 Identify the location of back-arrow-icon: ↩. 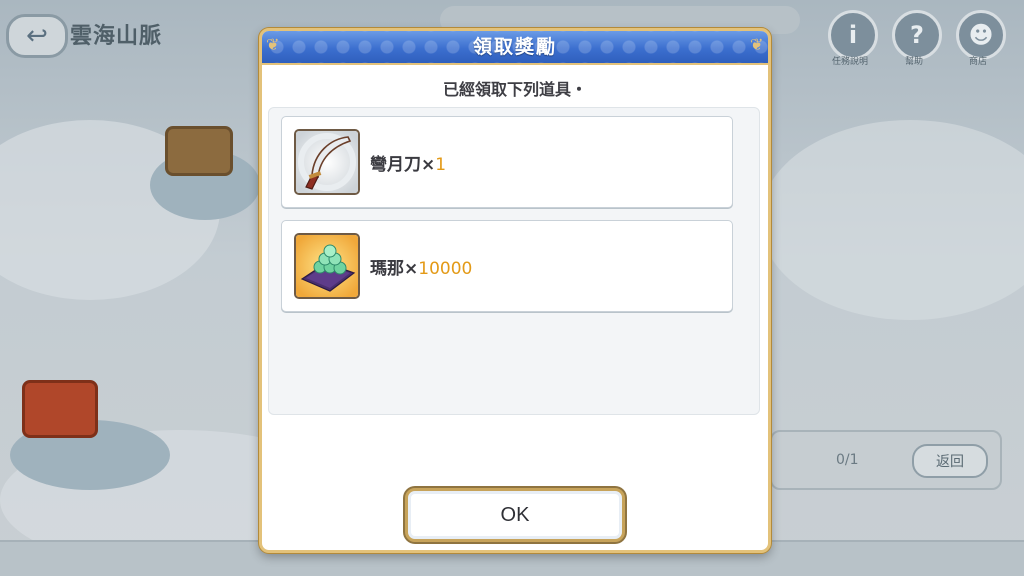
(37, 36).